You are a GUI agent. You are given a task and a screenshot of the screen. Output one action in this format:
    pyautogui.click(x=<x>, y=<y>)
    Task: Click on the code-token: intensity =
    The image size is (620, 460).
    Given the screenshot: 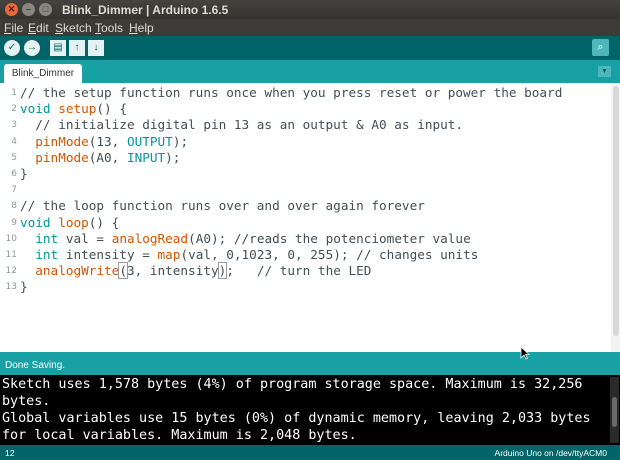 What is the action you would take?
    pyautogui.click(x=108, y=254)
    